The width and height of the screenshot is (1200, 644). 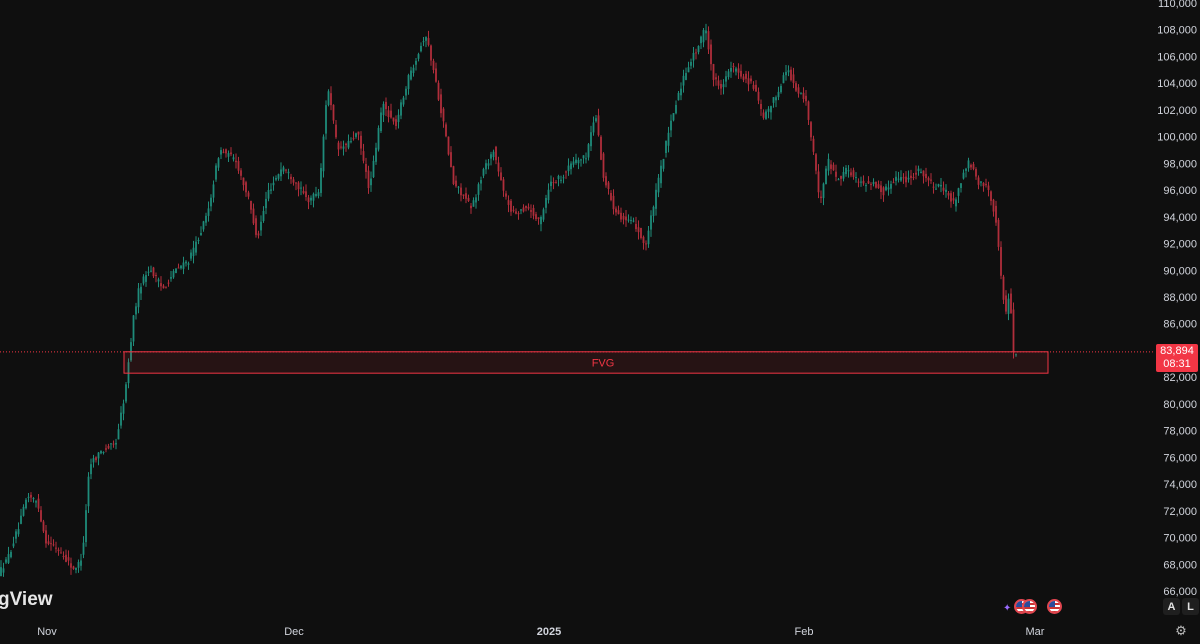 I want to click on time-axis: Nov Dec 2025 Feb Mar, so click(x=541, y=632).